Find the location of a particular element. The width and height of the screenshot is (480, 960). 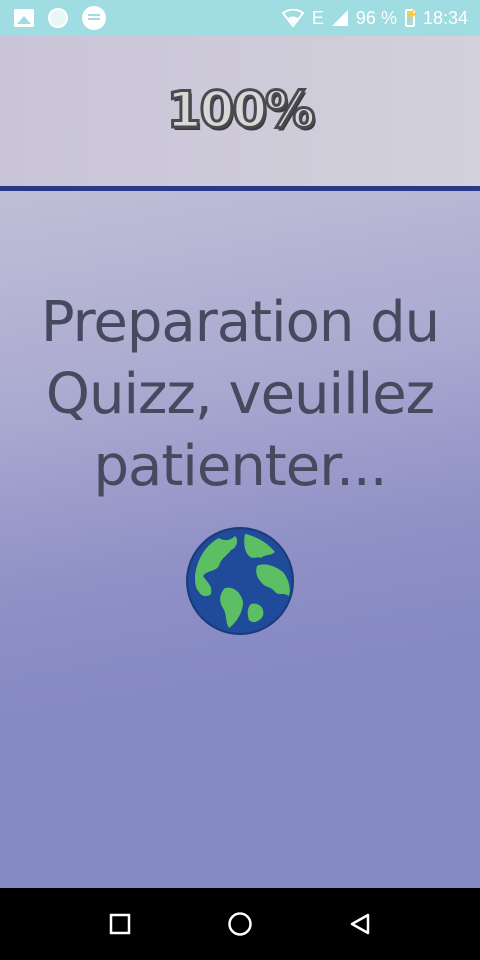

recents-button is located at coordinates (120, 924).